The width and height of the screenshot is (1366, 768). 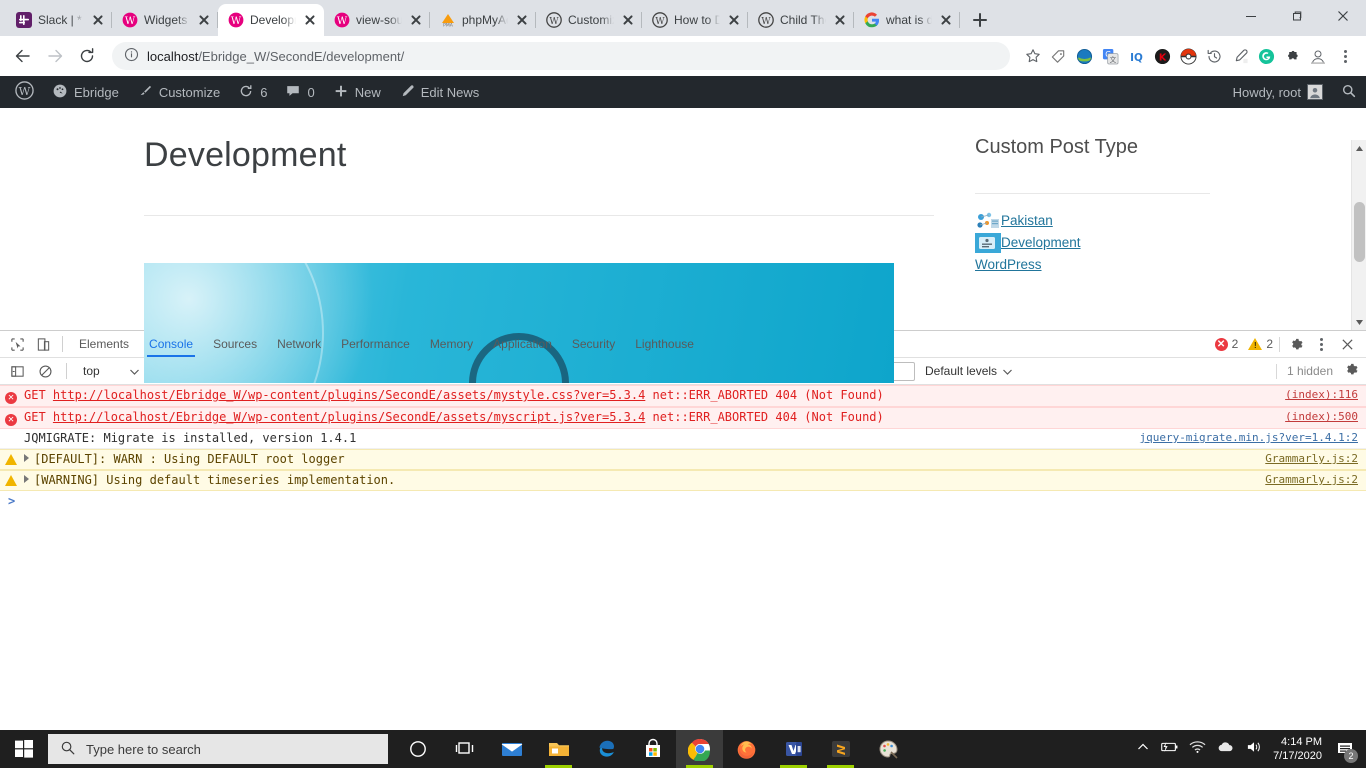 I want to click on error-count-badge: ✕ 2, so click(x=1227, y=344).